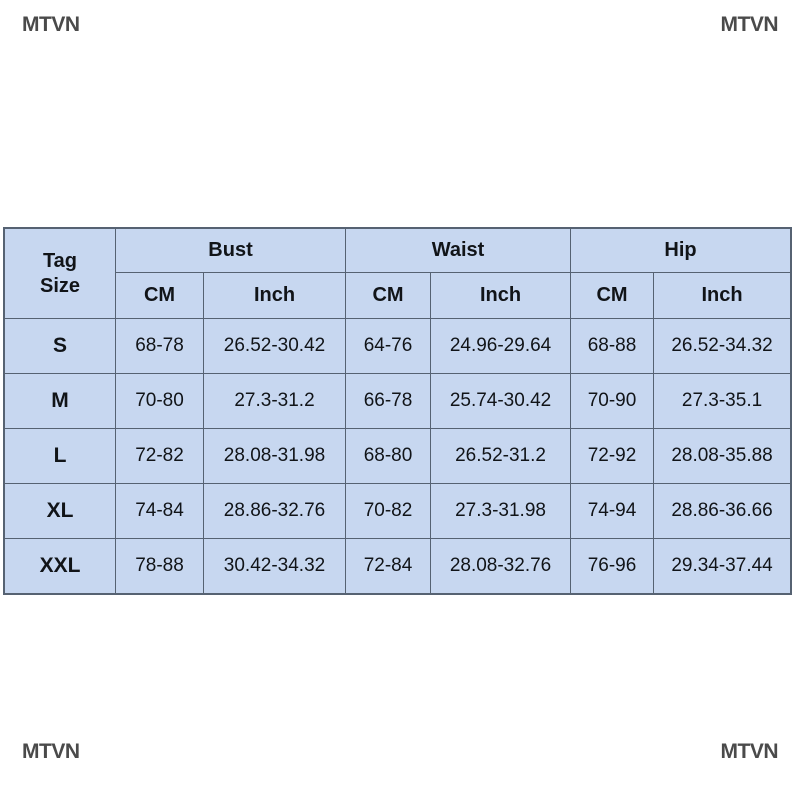 This screenshot has height=800, width=800. Describe the element at coordinates (722, 295) in the screenshot. I see `header-hip-inch: Inch` at that location.